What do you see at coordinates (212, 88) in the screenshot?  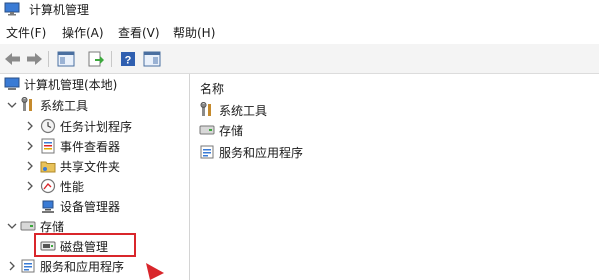 I see `column-header-name: 名称` at bounding box center [212, 88].